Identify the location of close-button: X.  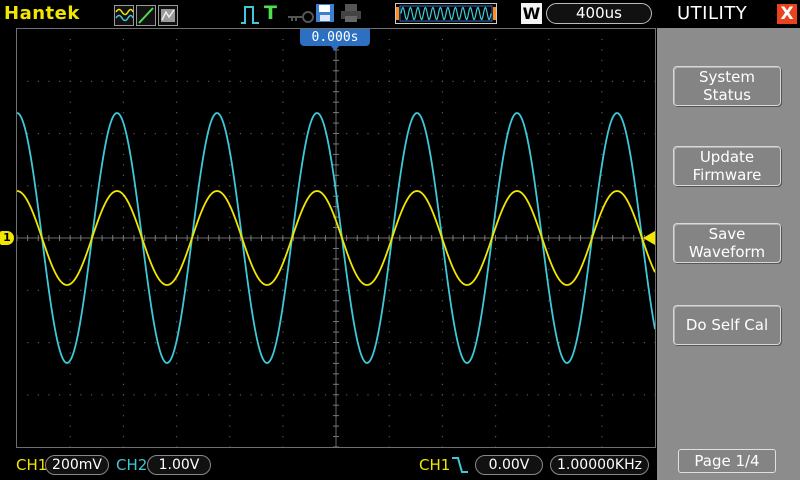
(787, 14).